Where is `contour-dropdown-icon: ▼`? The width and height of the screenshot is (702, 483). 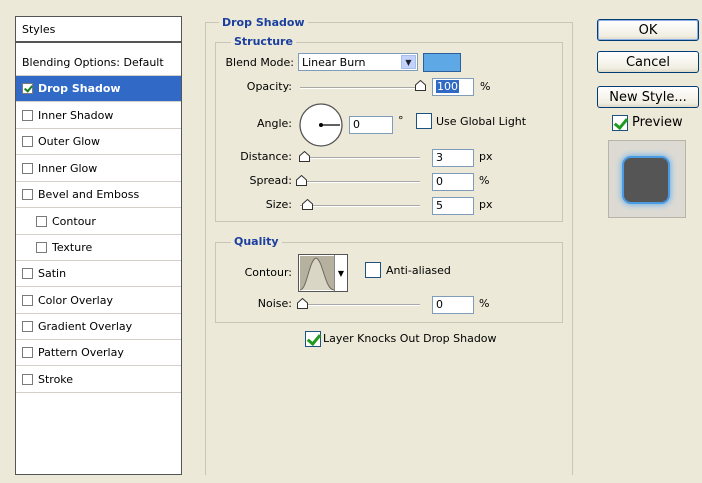
contour-dropdown-icon: ▼ is located at coordinates (340, 273).